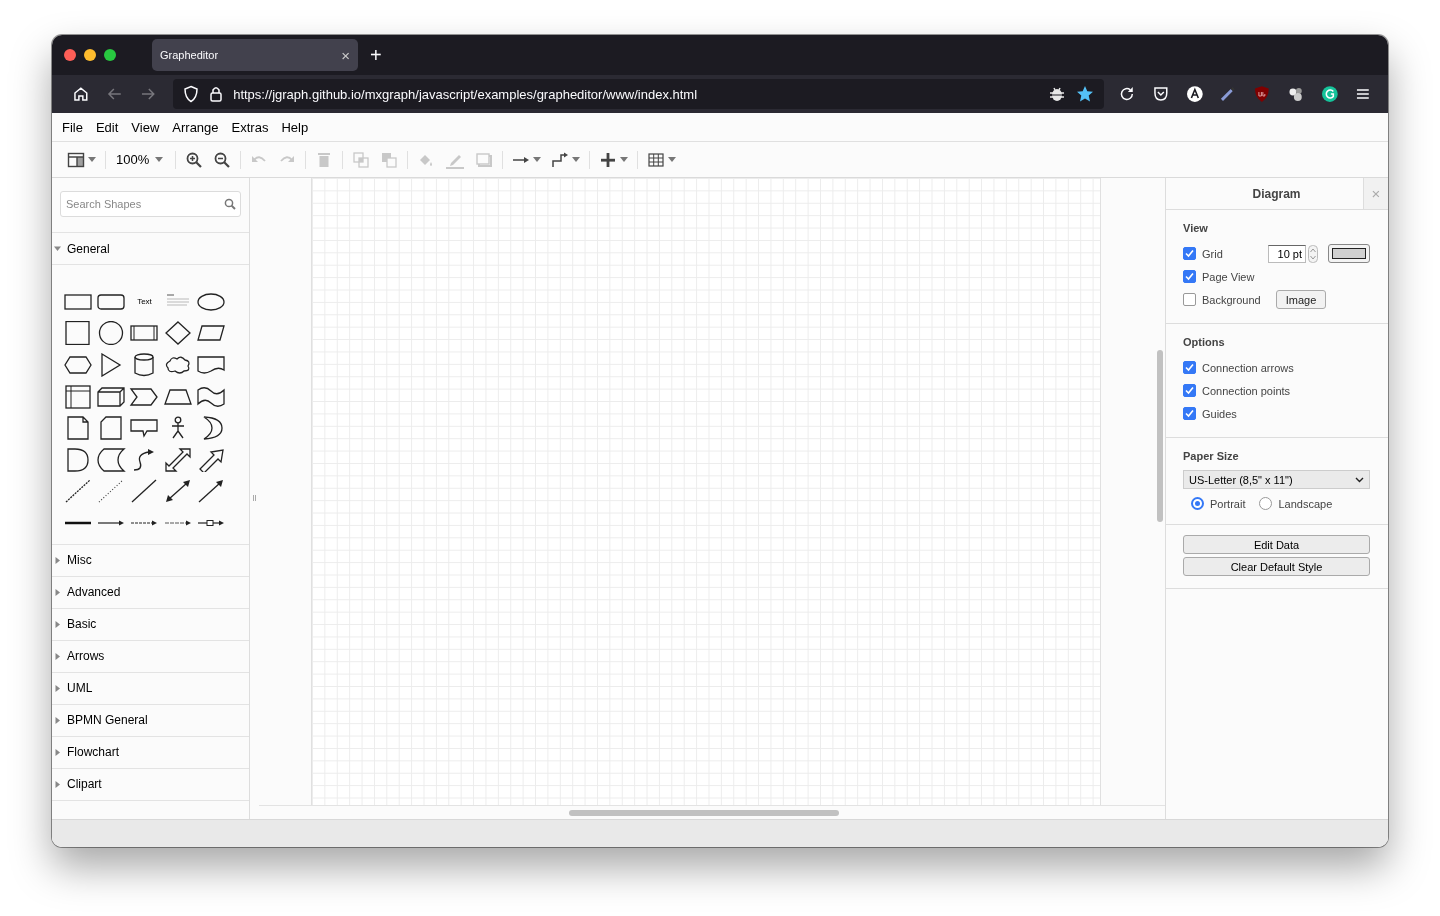  I want to click on section-header: Flowchart, so click(150, 752).